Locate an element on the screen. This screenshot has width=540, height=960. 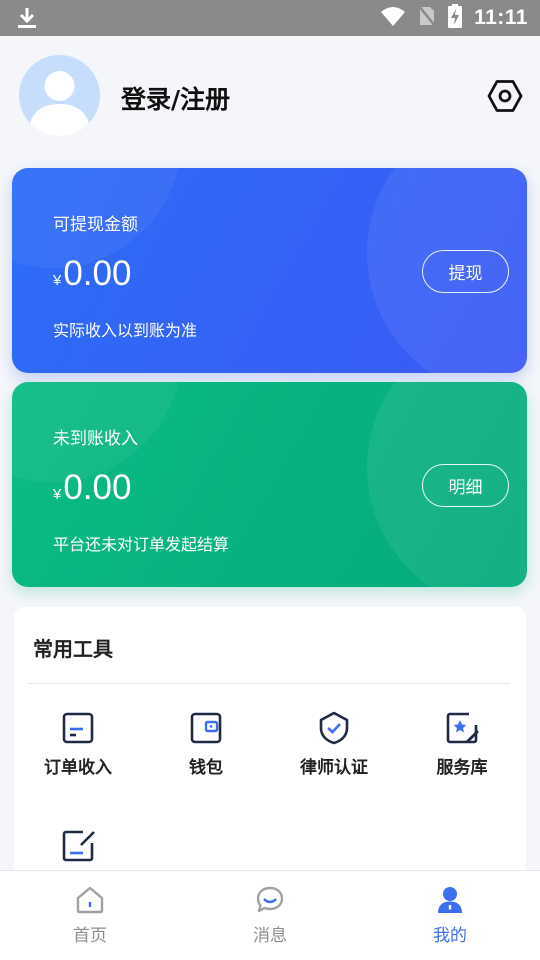
status-bar: 11:11 is located at coordinates (270, 18).